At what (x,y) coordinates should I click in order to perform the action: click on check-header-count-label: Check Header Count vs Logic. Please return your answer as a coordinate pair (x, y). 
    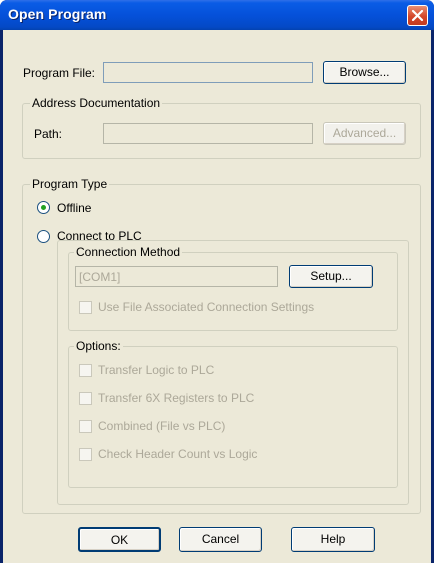
    Looking at the image, I should click on (178, 454).